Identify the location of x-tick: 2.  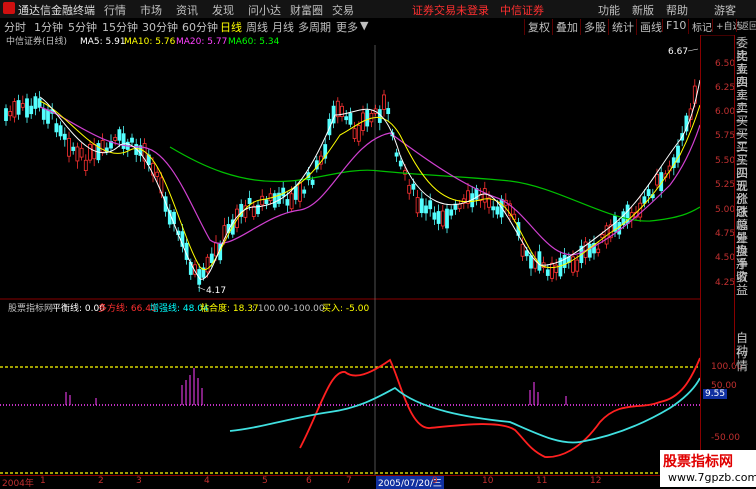
(101, 481).